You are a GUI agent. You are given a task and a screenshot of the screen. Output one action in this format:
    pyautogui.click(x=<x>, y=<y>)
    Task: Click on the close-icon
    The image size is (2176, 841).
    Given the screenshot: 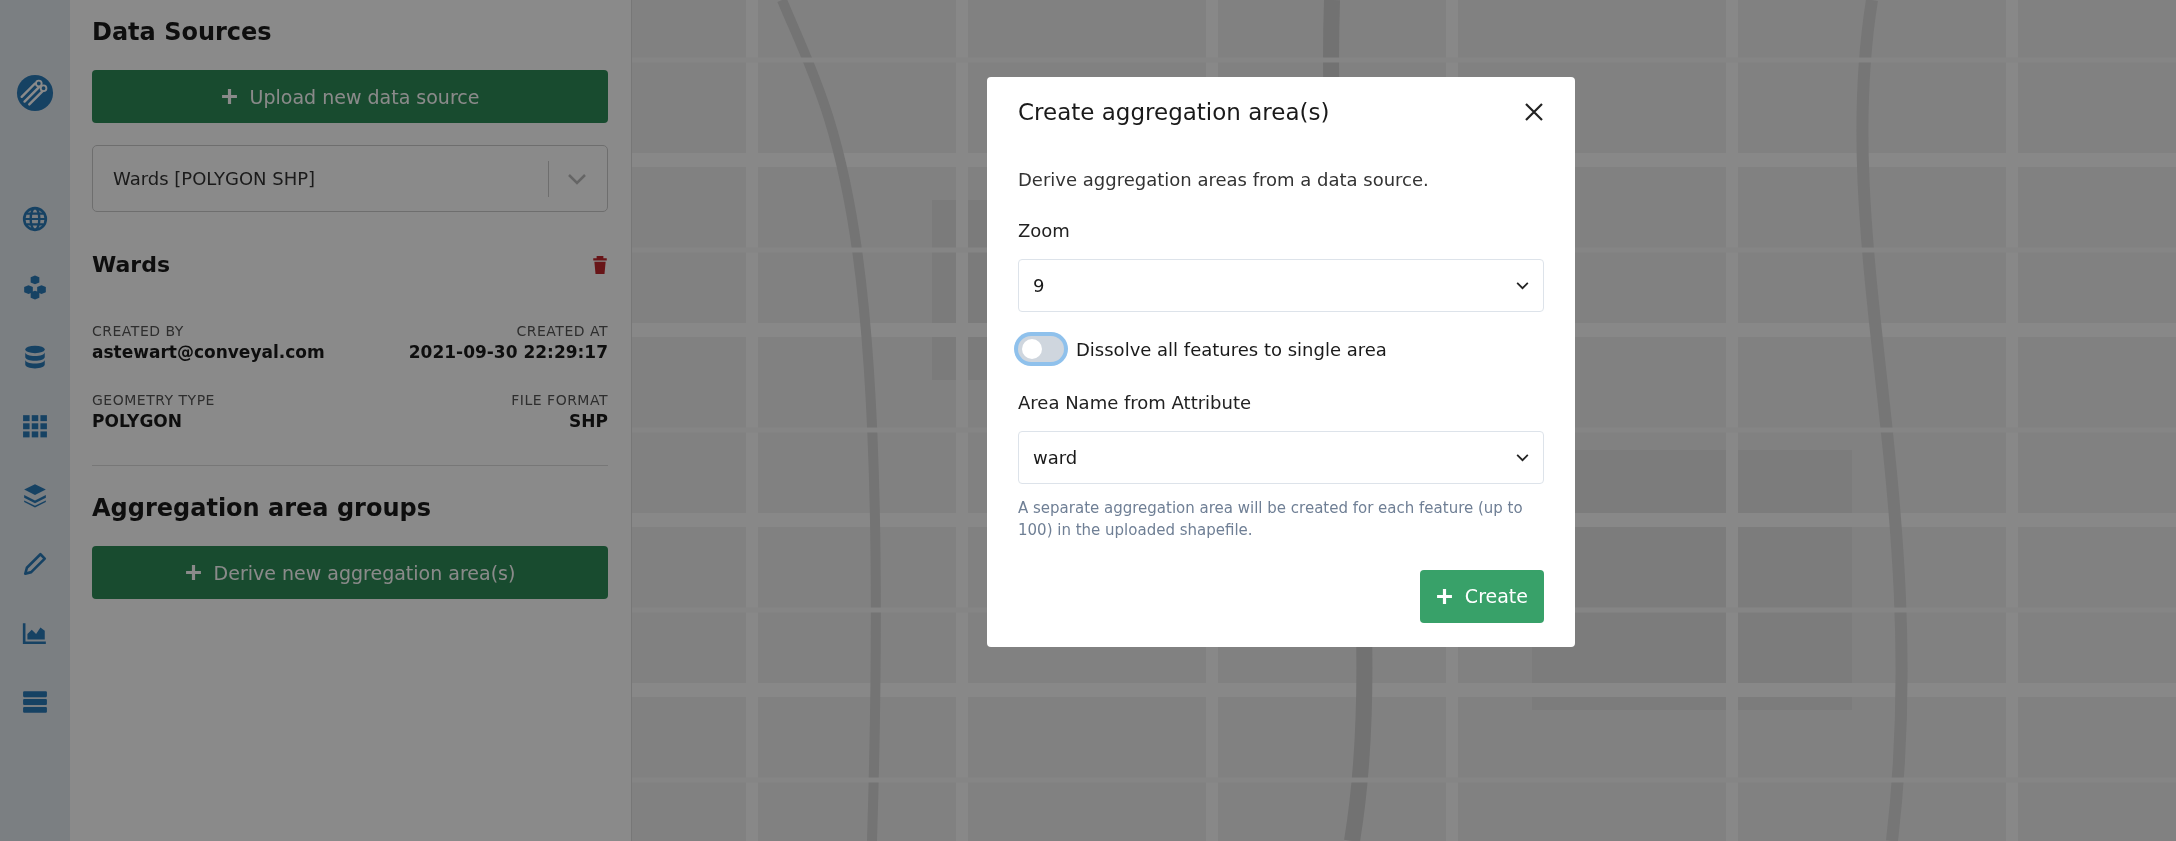 What is the action you would take?
    pyautogui.click(x=1534, y=112)
    